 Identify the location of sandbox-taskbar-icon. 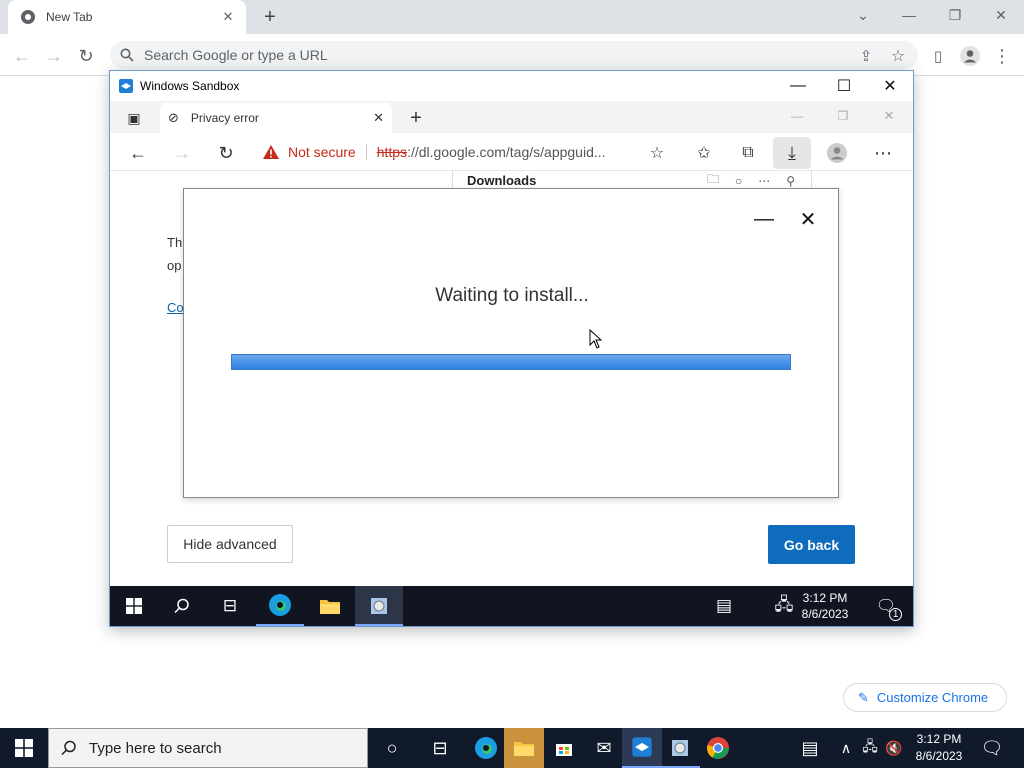
(642, 748).